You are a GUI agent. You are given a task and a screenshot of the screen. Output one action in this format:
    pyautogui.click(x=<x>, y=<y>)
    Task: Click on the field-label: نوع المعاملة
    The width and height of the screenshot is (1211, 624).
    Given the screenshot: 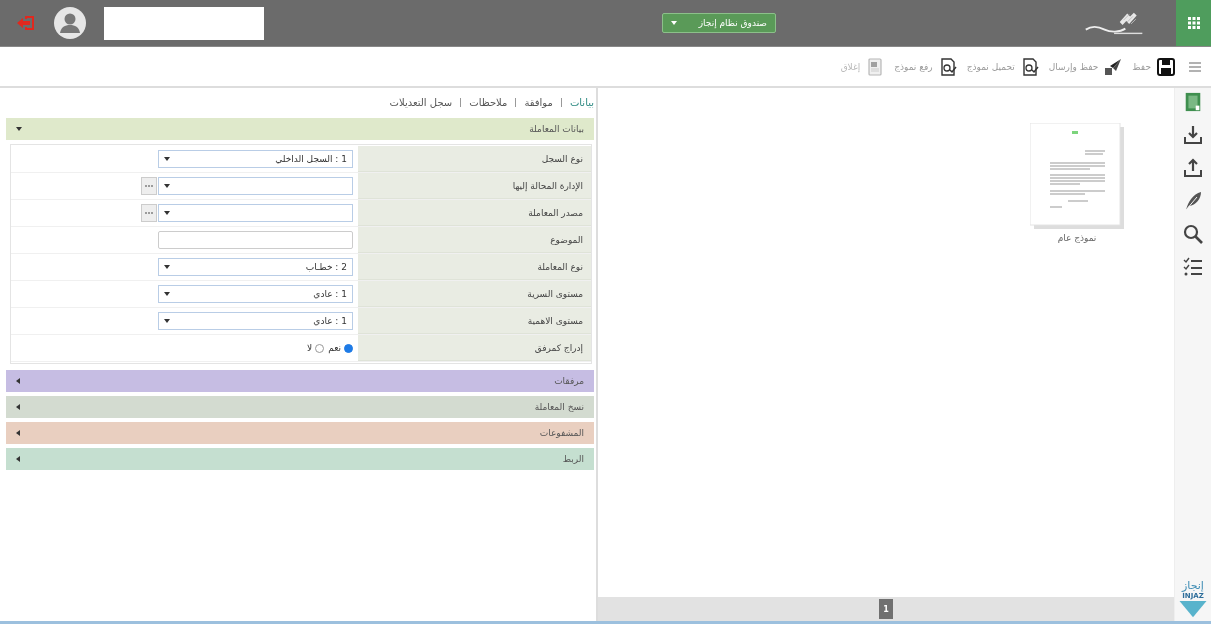 What is the action you would take?
    pyautogui.click(x=474, y=267)
    